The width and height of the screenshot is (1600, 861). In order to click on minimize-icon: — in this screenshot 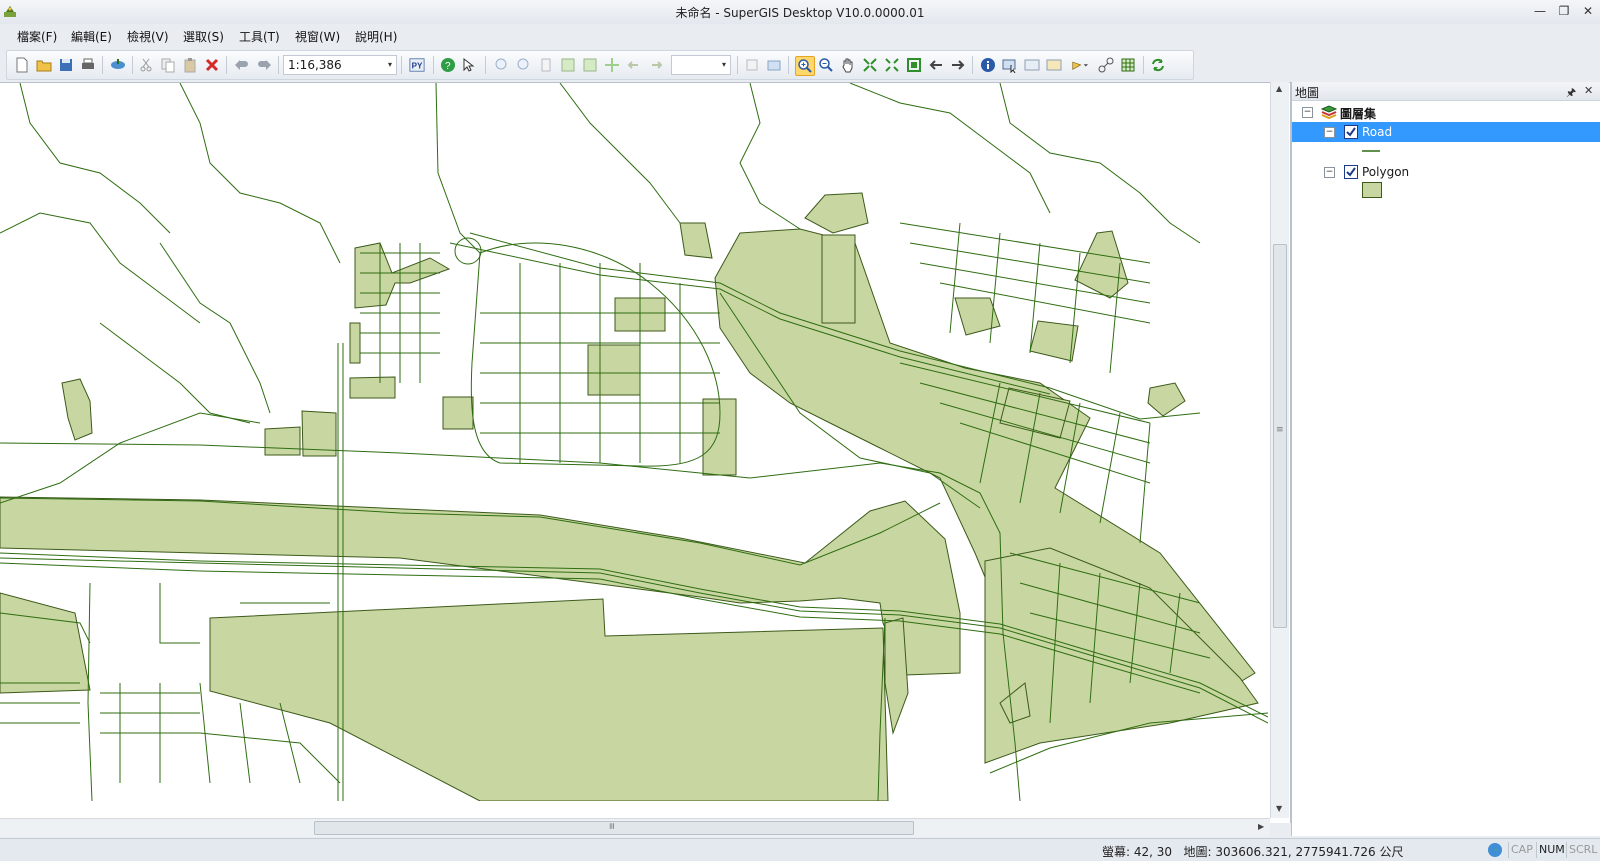, I will do `click(1540, 11)`.